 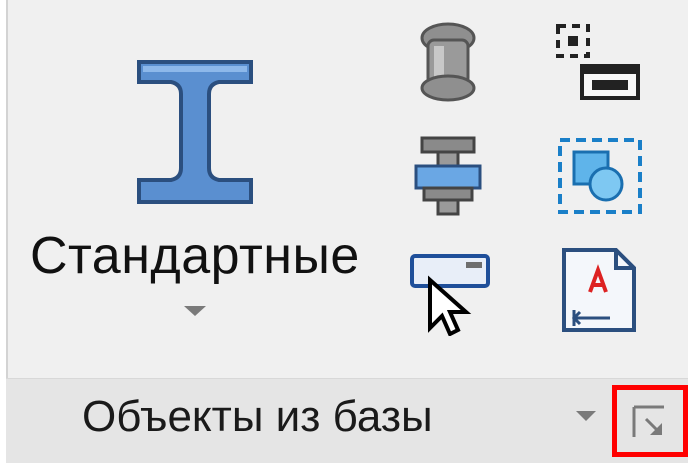 I want to click on annotation-text-icon, so click(x=599, y=290).